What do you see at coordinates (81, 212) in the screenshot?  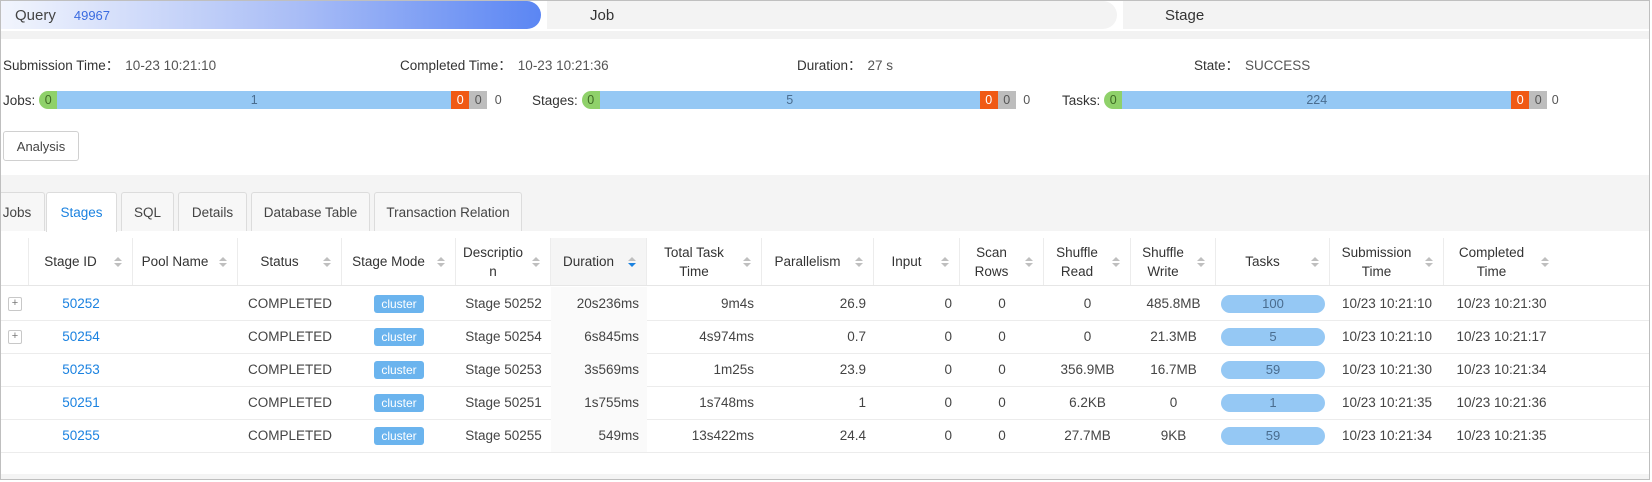 I see `tab-stages: Stages` at bounding box center [81, 212].